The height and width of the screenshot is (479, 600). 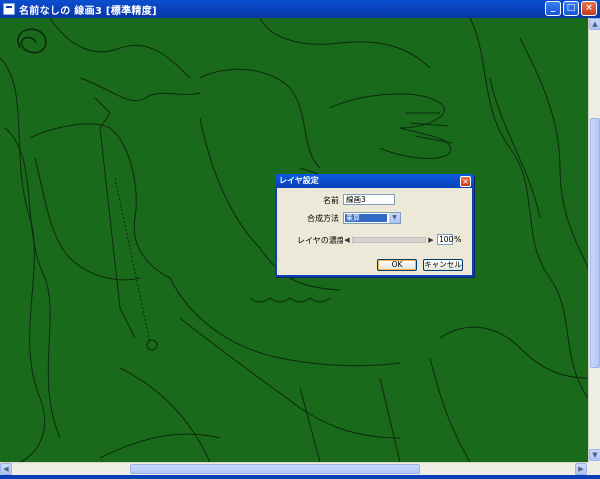 What do you see at coordinates (465, 181) in the screenshot?
I see `dialog-close-button: ×` at bounding box center [465, 181].